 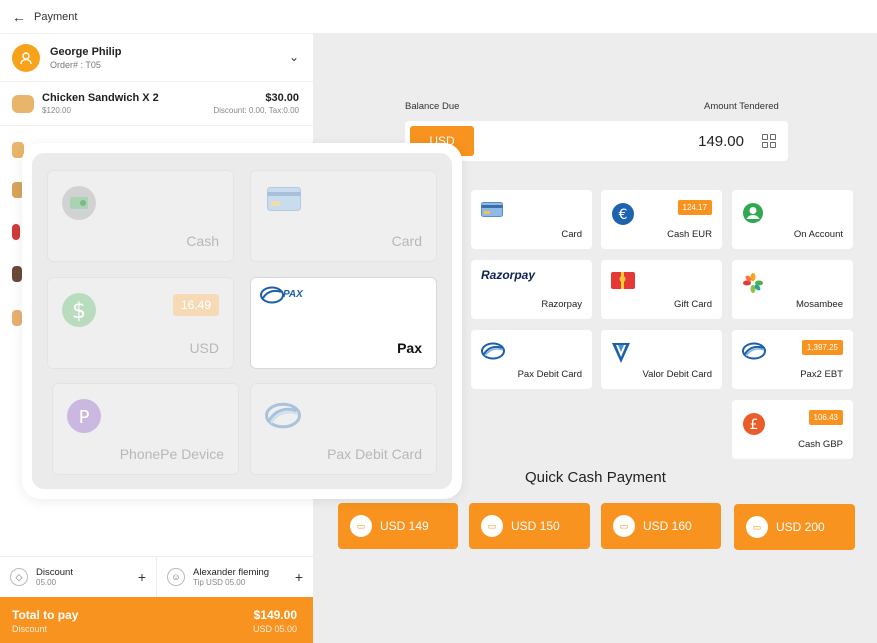 What do you see at coordinates (142, 577) in the screenshot?
I see `add-discount-icon: +` at bounding box center [142, 577].